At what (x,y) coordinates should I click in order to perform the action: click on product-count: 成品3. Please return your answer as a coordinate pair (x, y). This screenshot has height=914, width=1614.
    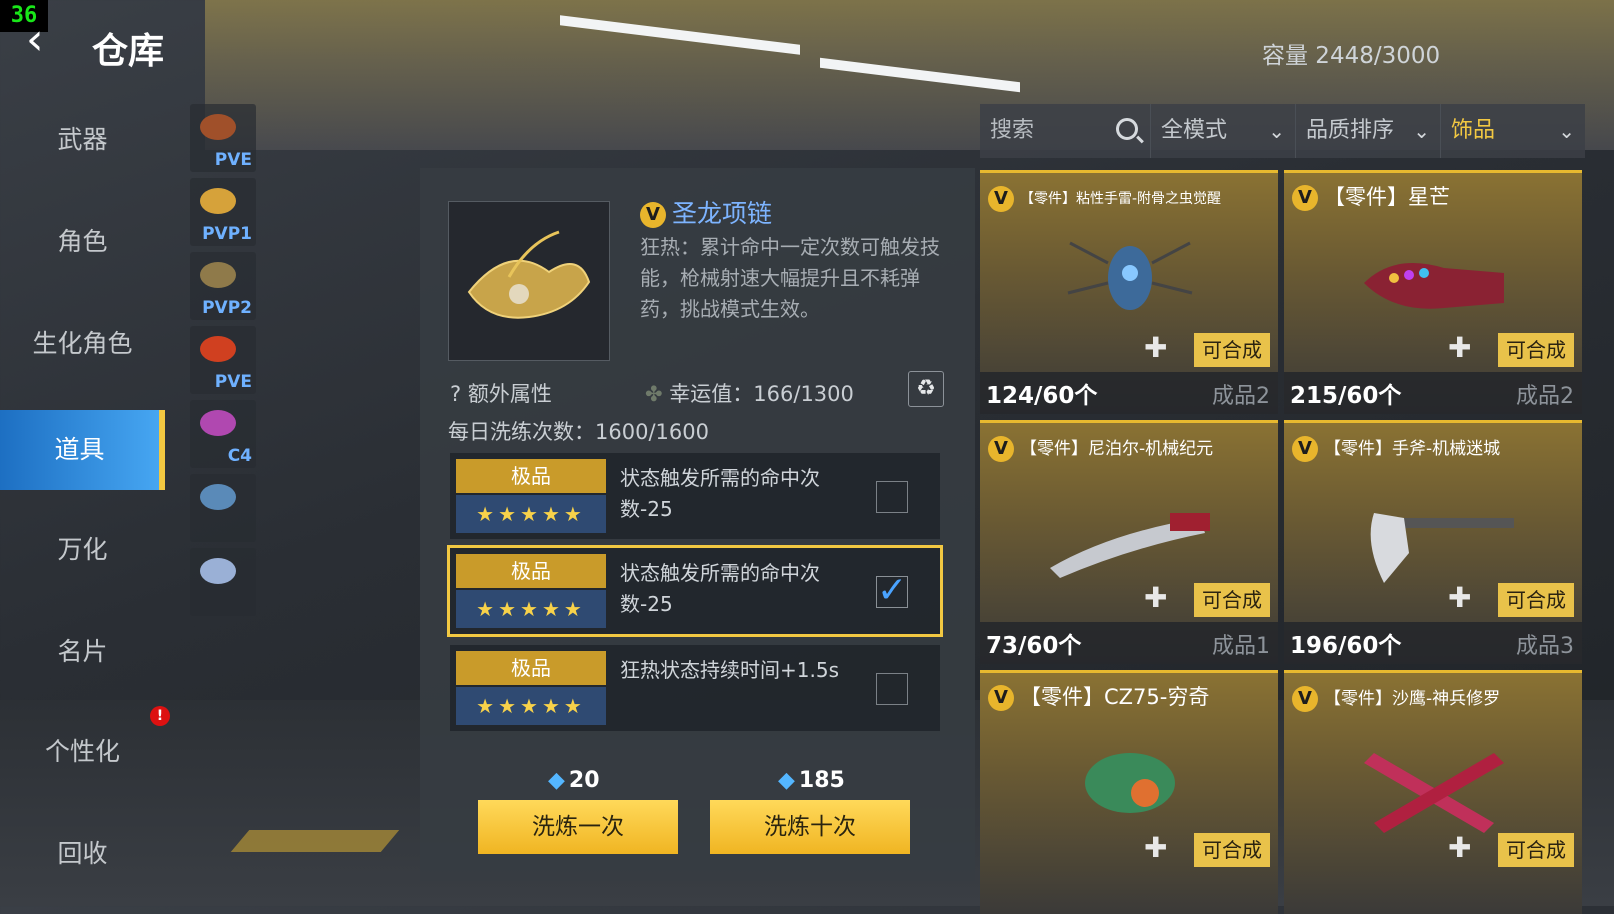
    Looking at the image, I should click on (1545, 646).